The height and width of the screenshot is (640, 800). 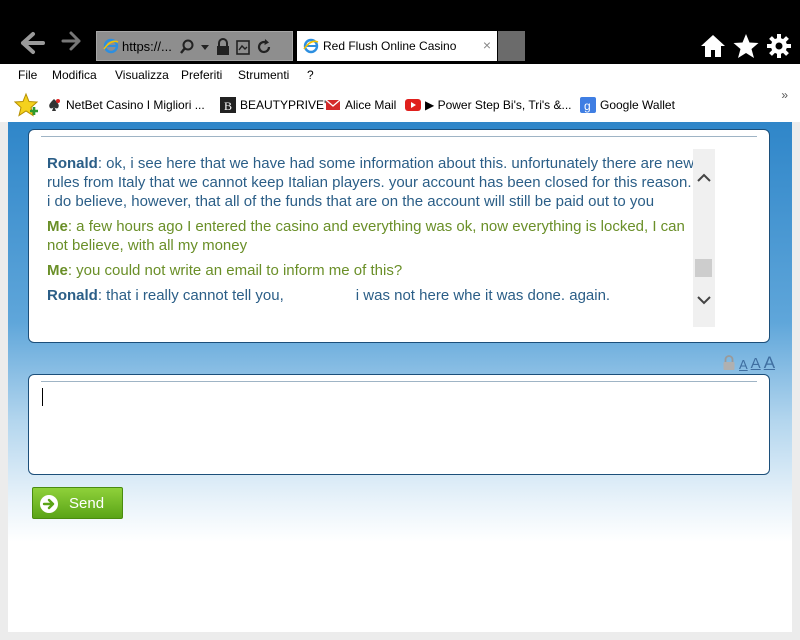 I want to click on settings-gear-icon, so click(x=779, y=46).